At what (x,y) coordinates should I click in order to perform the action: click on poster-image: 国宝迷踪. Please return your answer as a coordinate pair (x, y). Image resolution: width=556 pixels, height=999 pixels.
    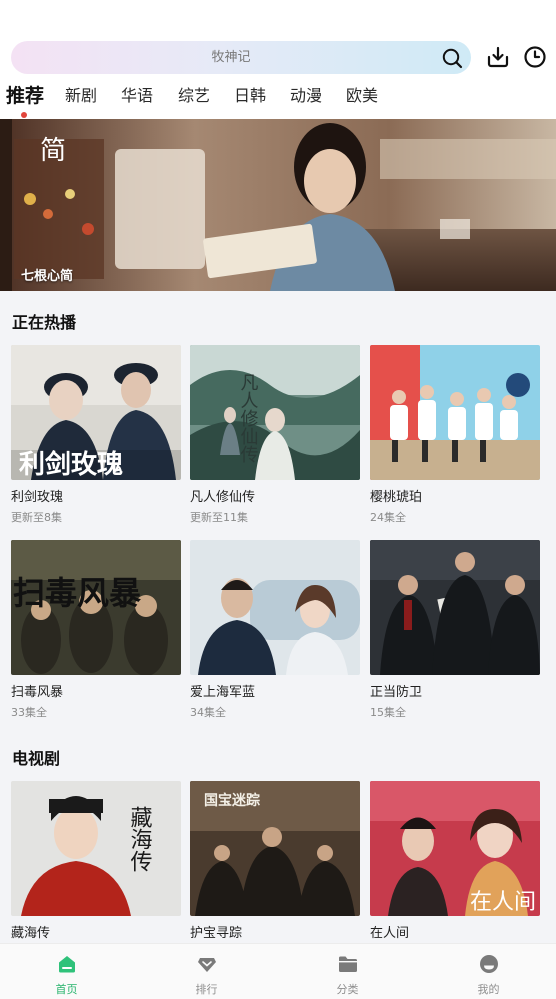
    Looking at the image, I should click on (275, 848).